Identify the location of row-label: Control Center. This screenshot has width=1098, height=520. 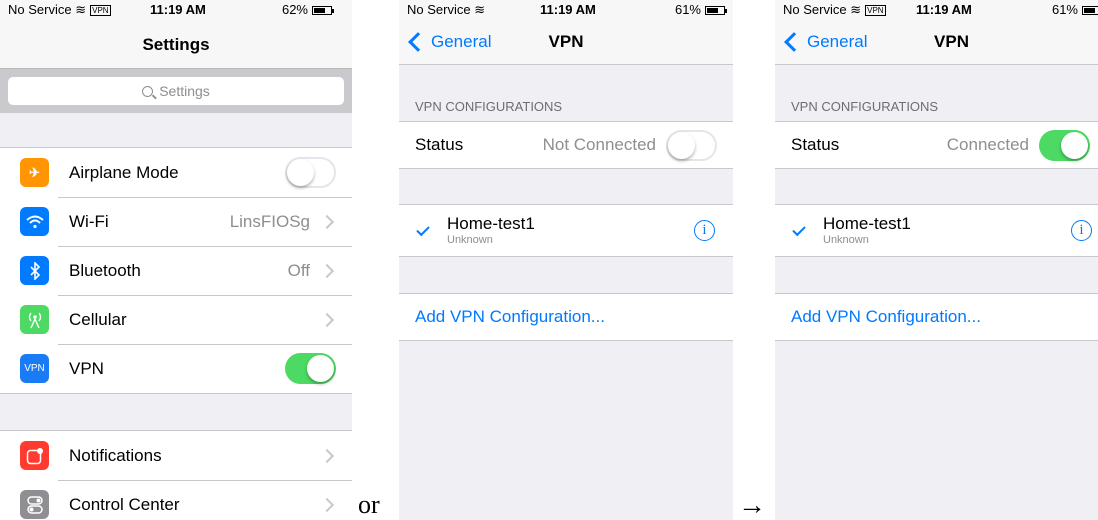
(124, 504).